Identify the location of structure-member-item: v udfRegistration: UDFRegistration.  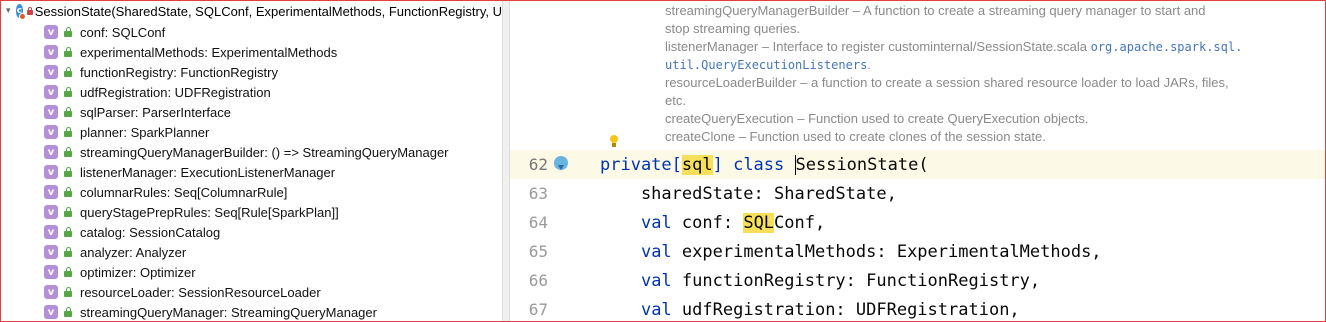
(252, 92).